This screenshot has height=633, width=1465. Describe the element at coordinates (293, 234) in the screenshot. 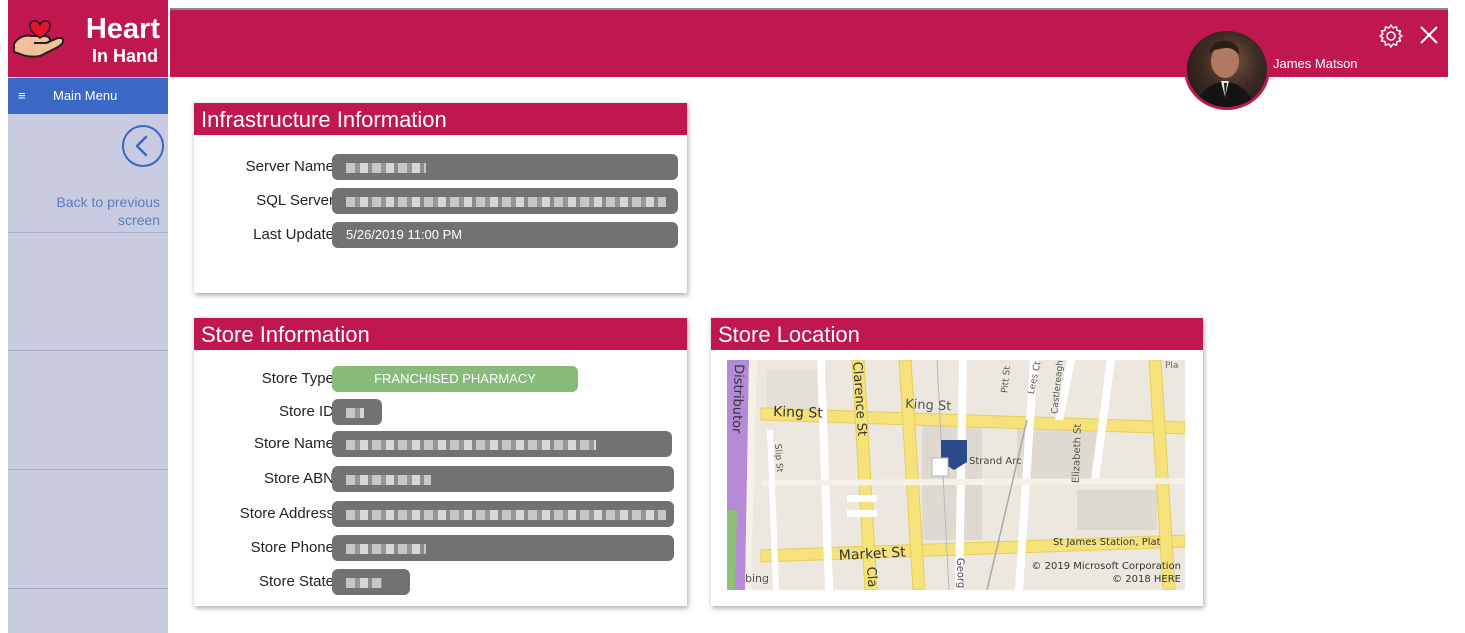

I see `last-update-label: Last Update` at that location.